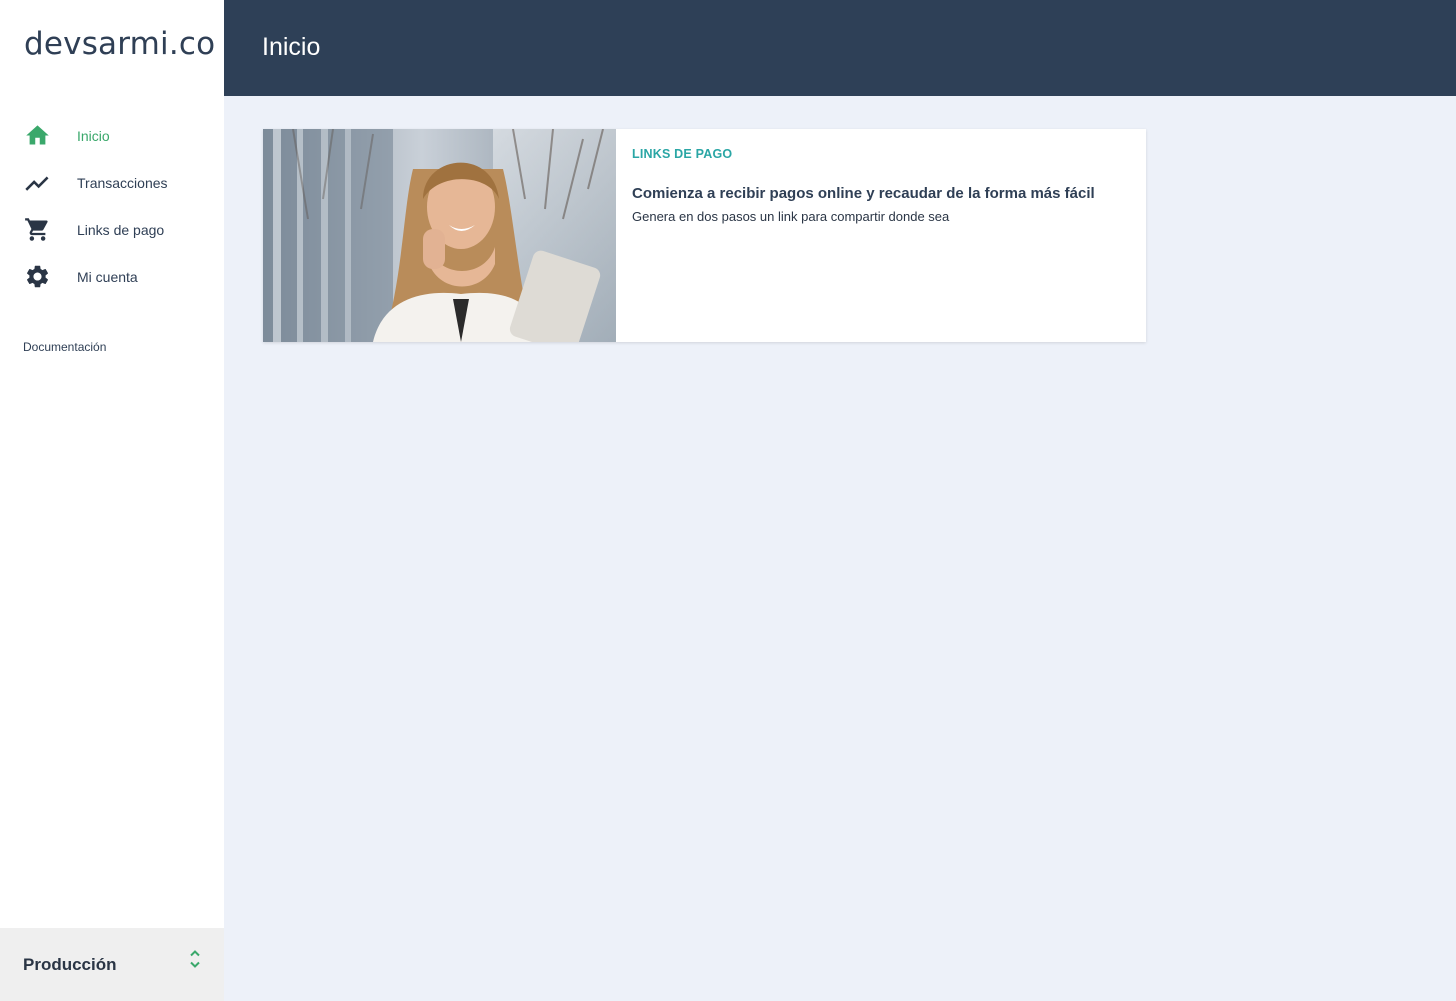 The image size is (1456, 1001). What do you see at coordinates (112, 135) in the screenshot?
I see `sidebar-item-inicio: Inicio` at bounding box center [112, 135].